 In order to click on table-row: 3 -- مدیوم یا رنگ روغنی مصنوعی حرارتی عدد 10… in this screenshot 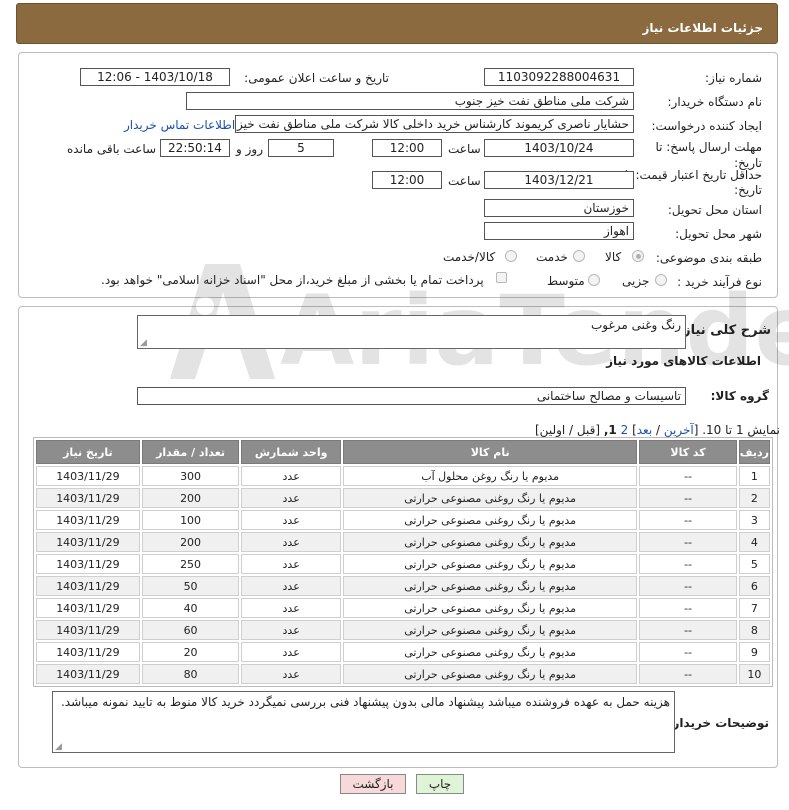, I will do `click(403, 520)`.